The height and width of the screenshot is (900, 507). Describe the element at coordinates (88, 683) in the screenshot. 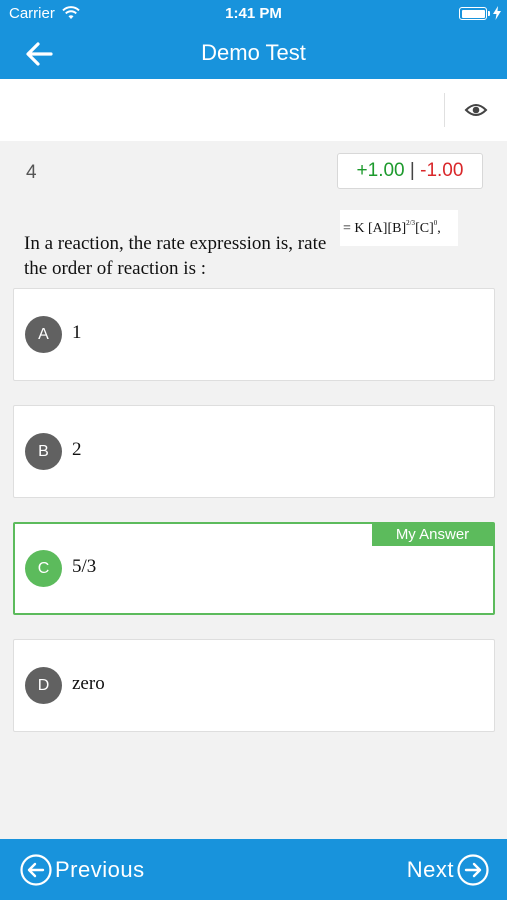

I see `option-text: zero` at that location.